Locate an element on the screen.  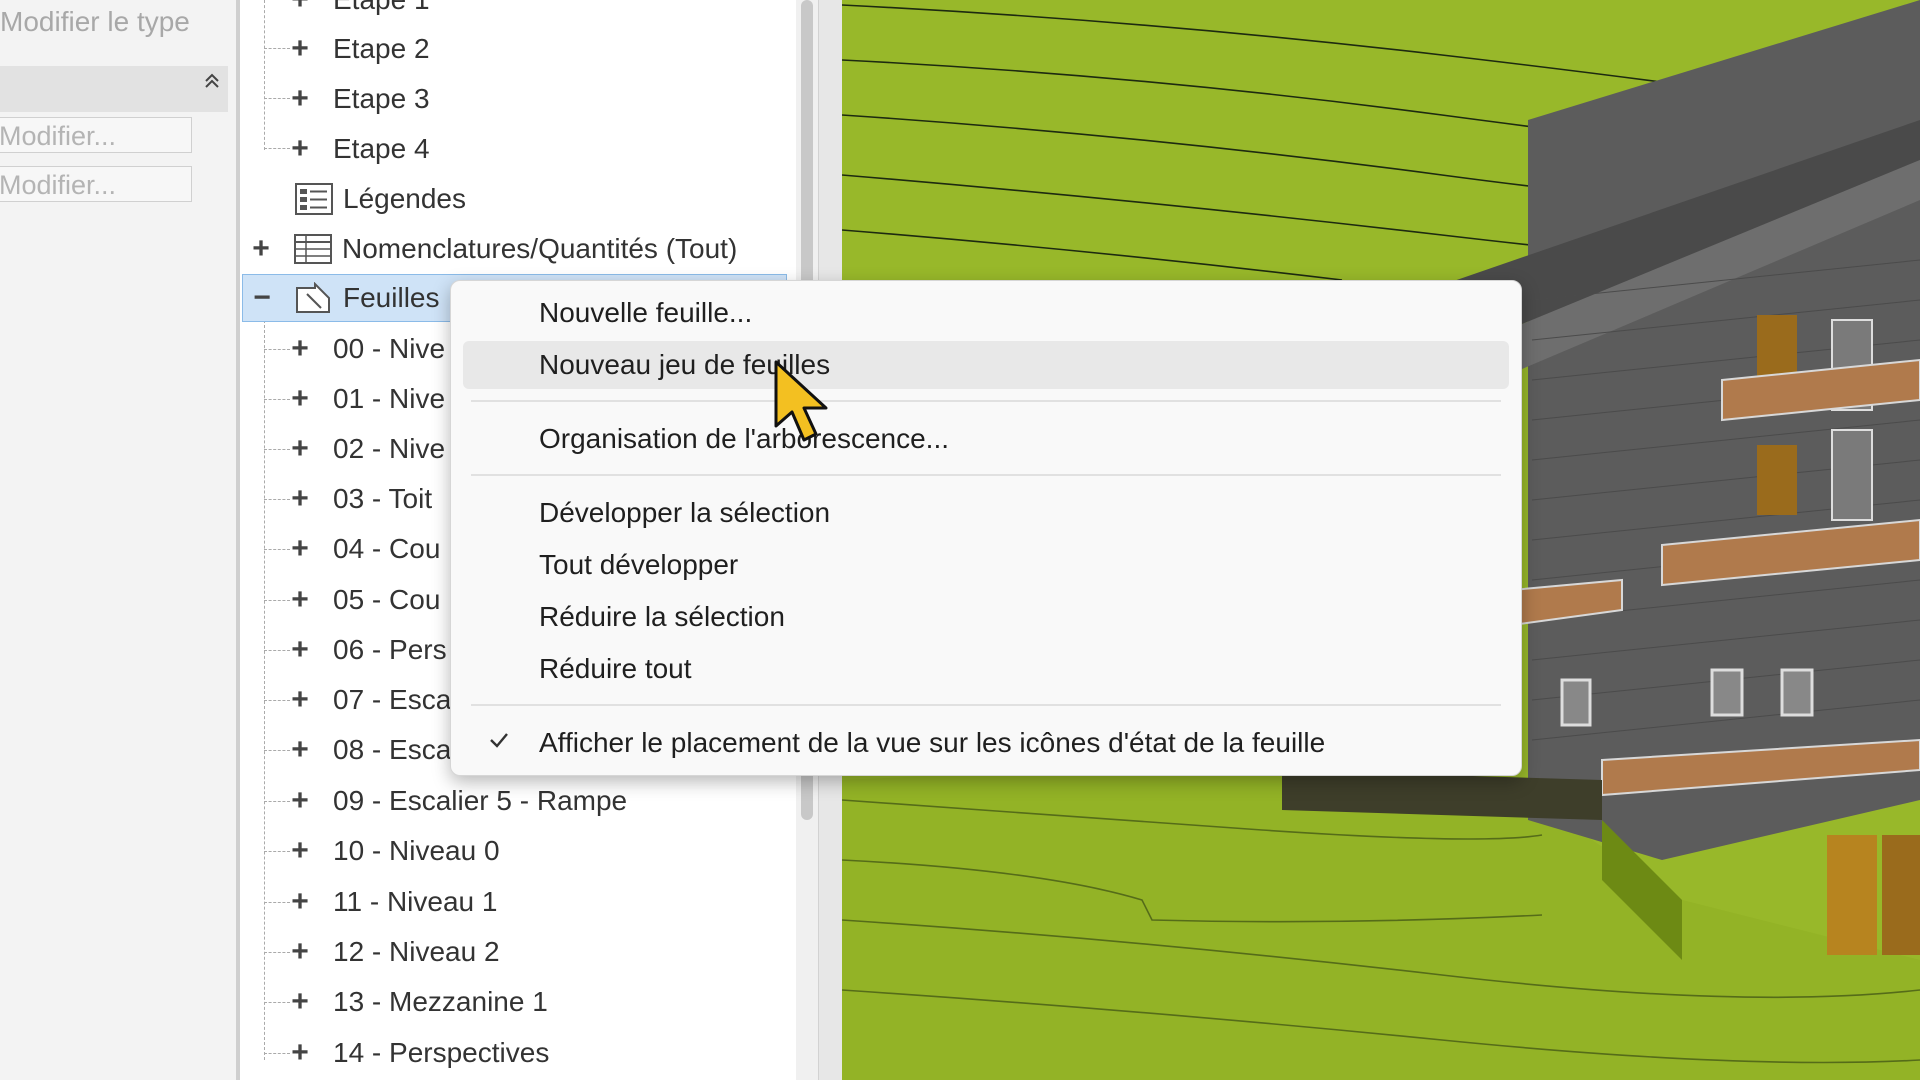
tree-item-sheet-06: + 06 - Pers is located at coordinates (366, 650).